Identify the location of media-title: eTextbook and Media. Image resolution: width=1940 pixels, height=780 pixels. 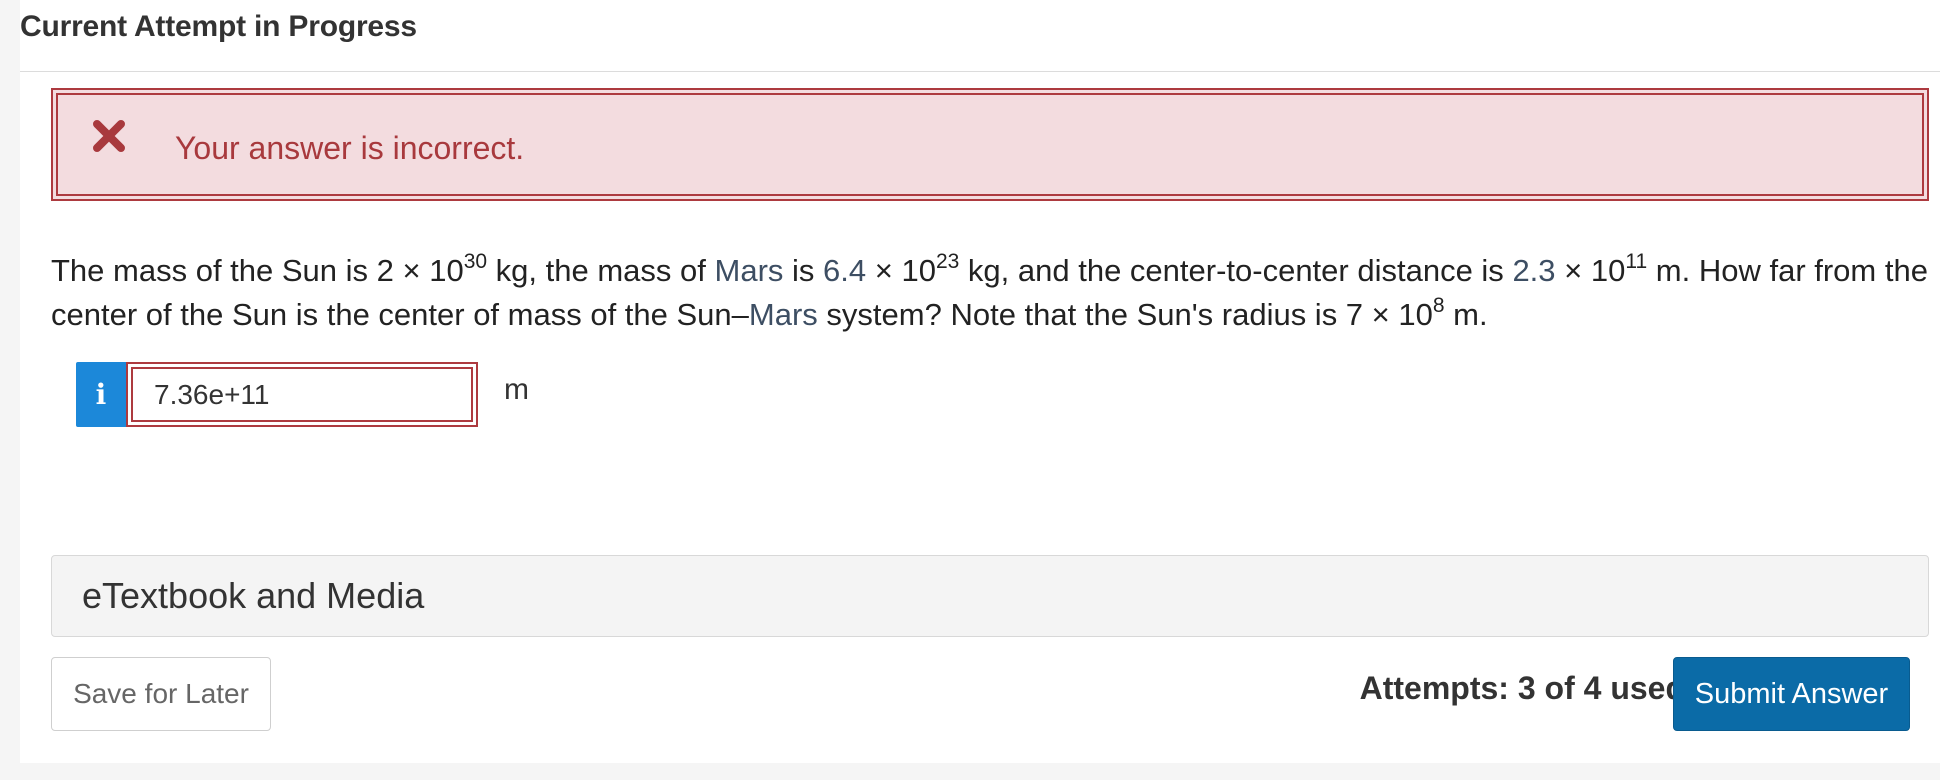
(253, 595).